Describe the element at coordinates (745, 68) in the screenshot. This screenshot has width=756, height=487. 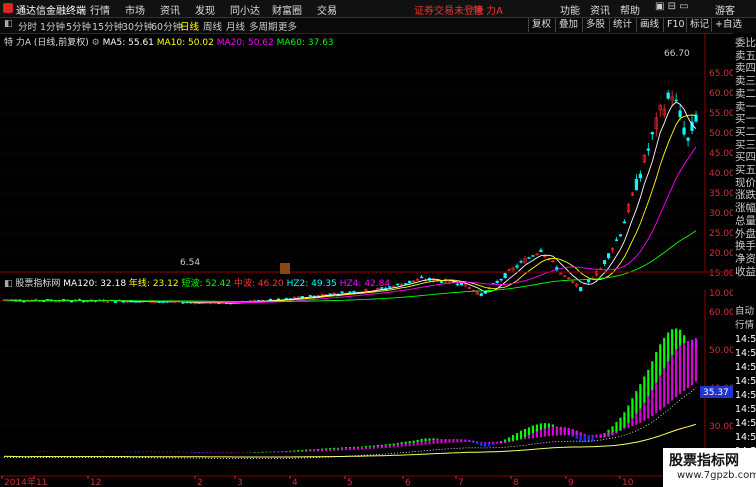
I see `quote-label: 卖四` at that location.